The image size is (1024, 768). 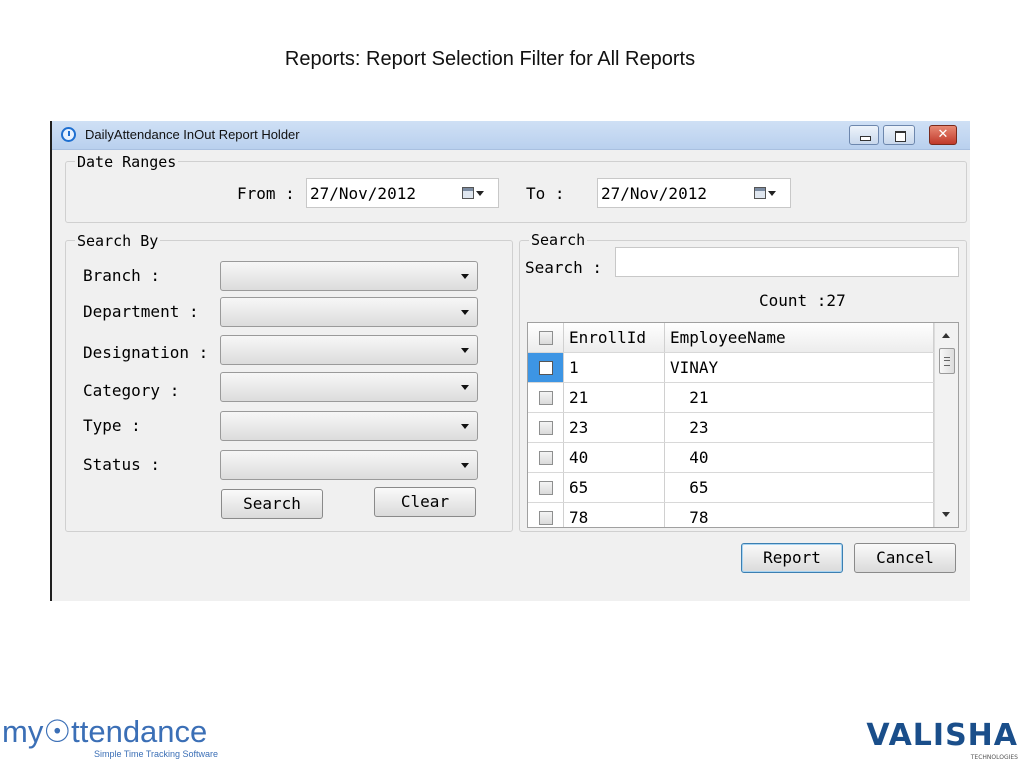 I want to click on designation-select, so click(x=349, y=350).